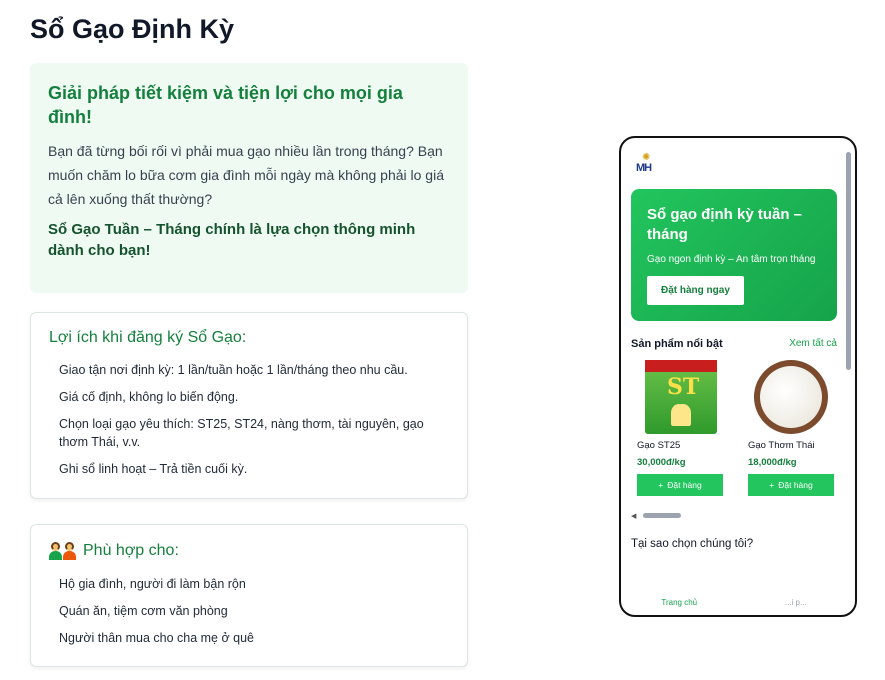 This screenshot has width=885, height=680. What do you see at coordinates (63, 551) in the screenshot?
I see `people-icon` at bounding box center [63, 551].